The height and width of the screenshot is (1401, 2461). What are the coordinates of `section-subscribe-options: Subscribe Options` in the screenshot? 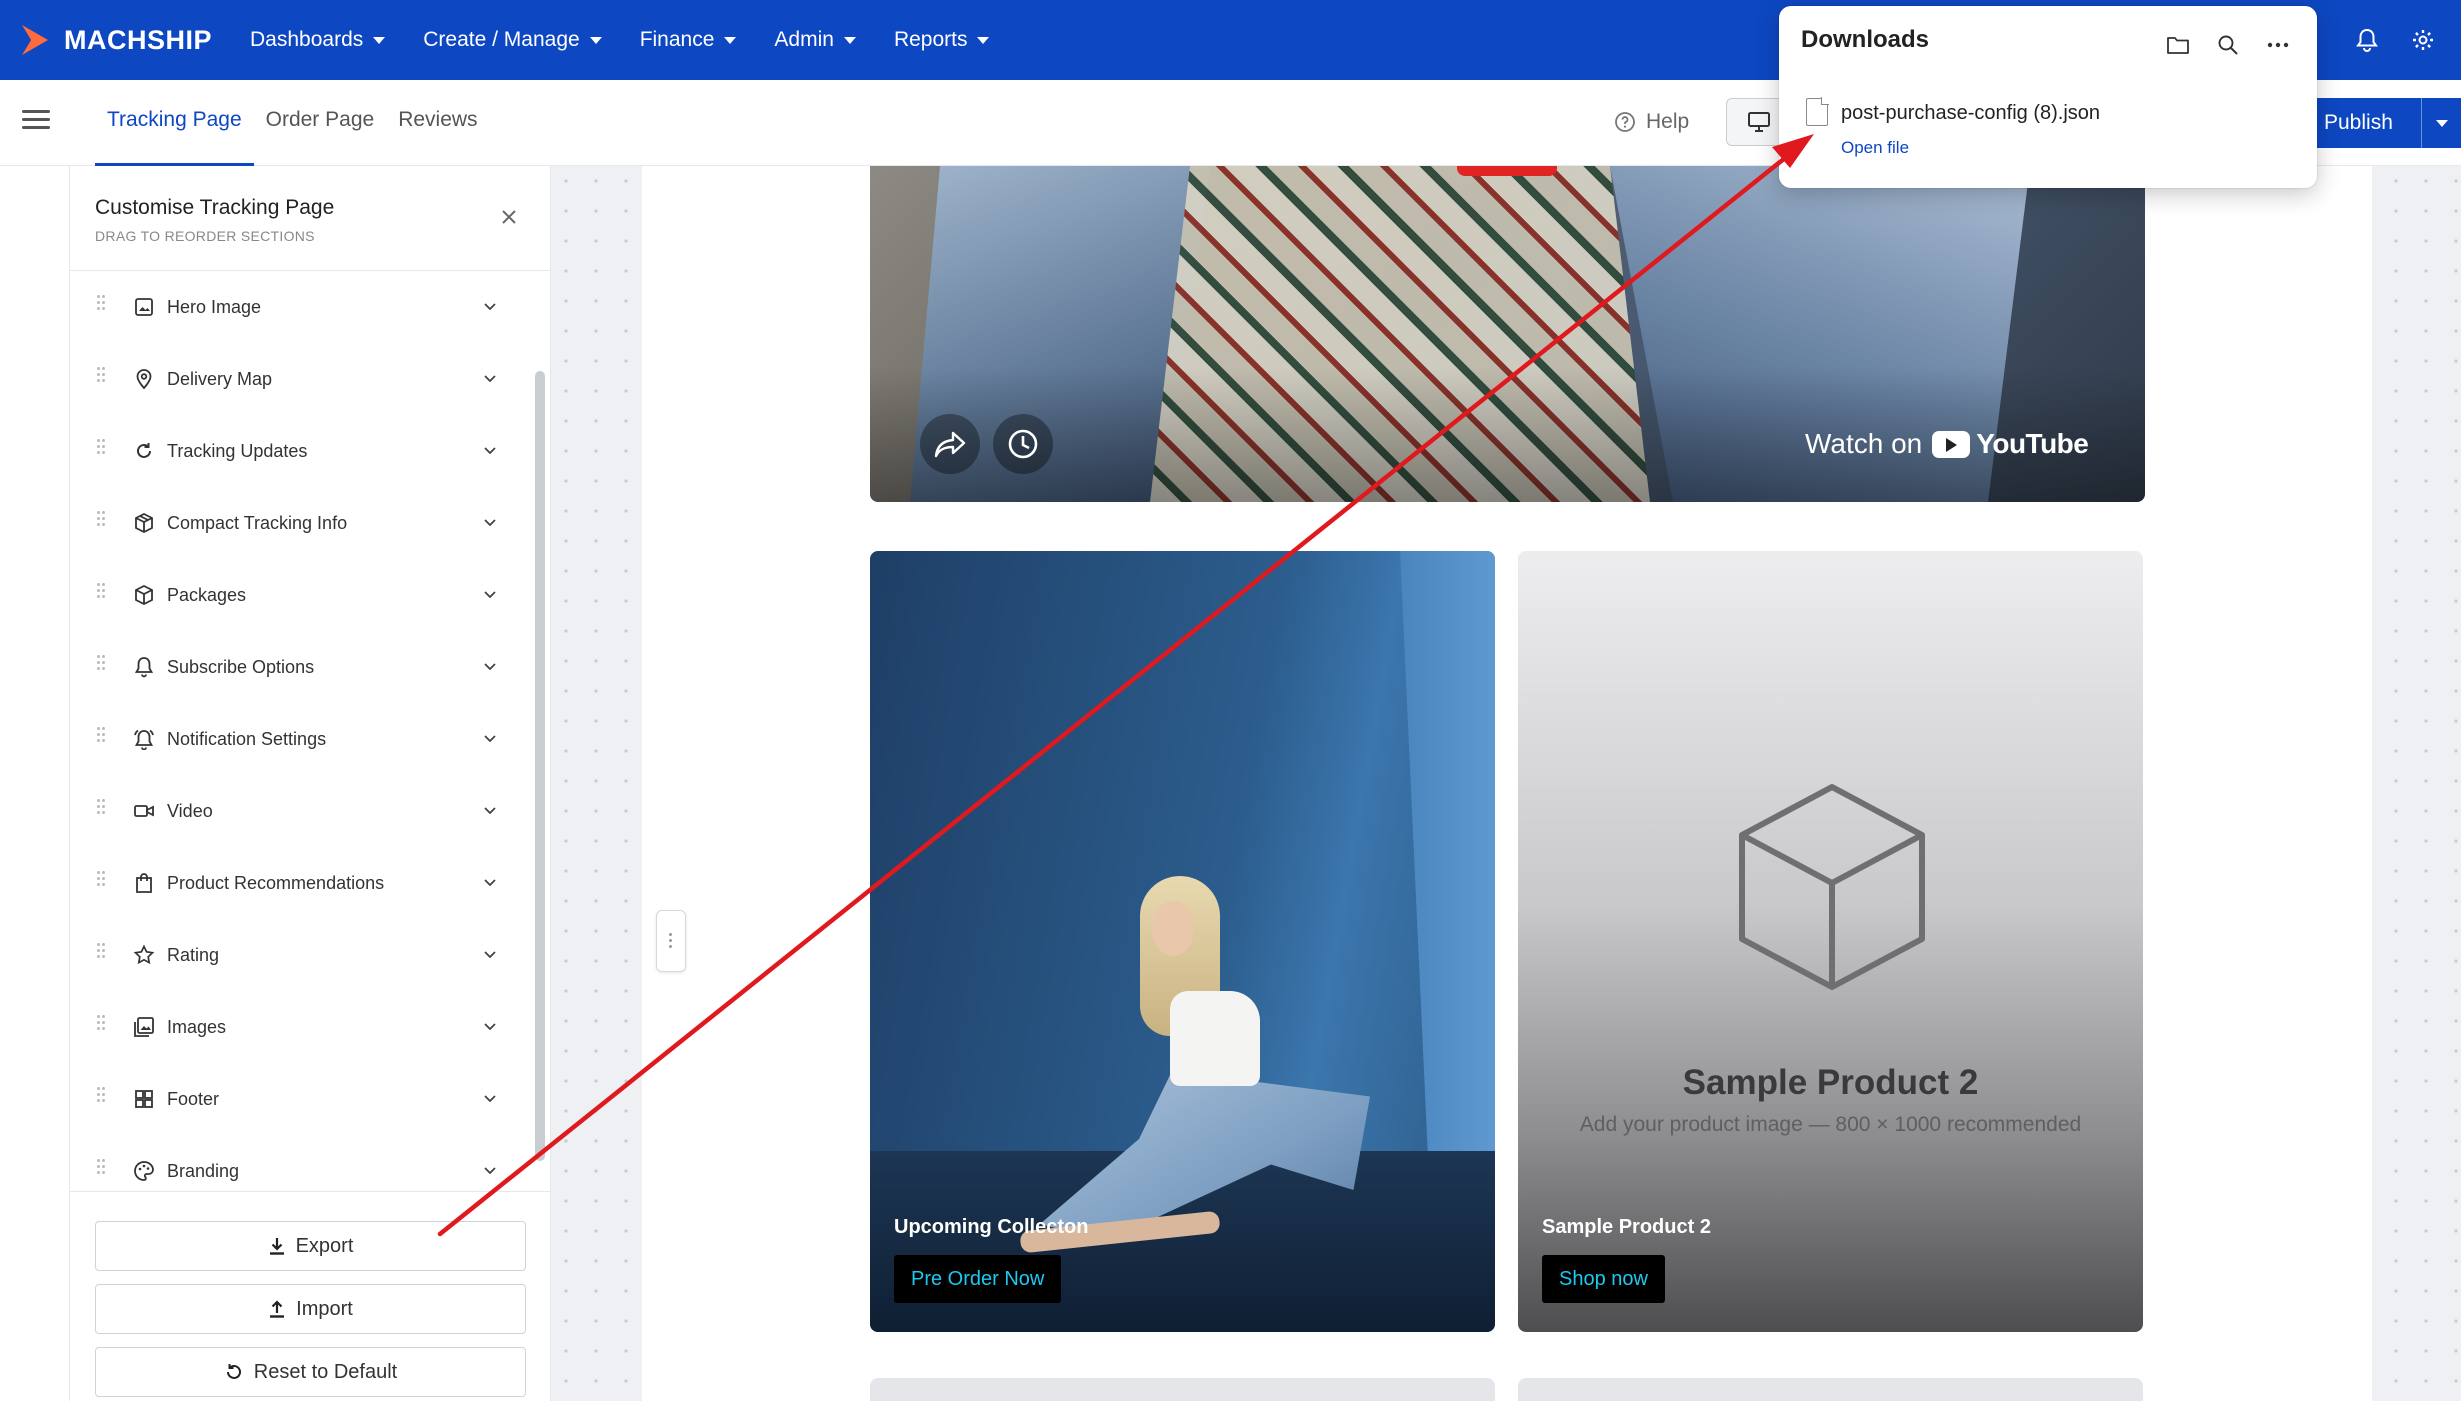 It's located at (300, 667).